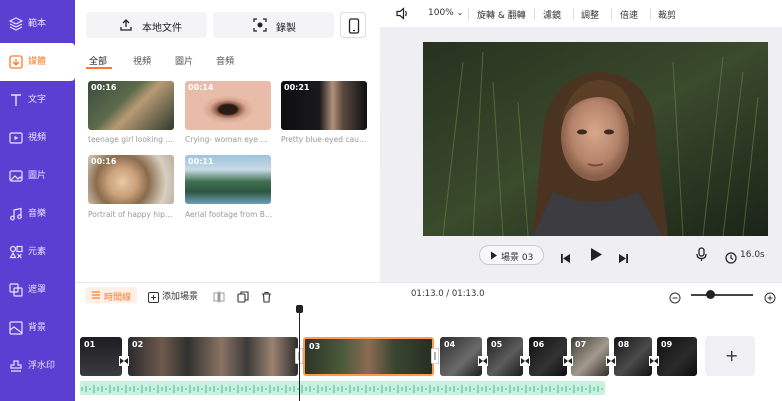  I want to click on timeline-clip: 04, so click(461, 356).